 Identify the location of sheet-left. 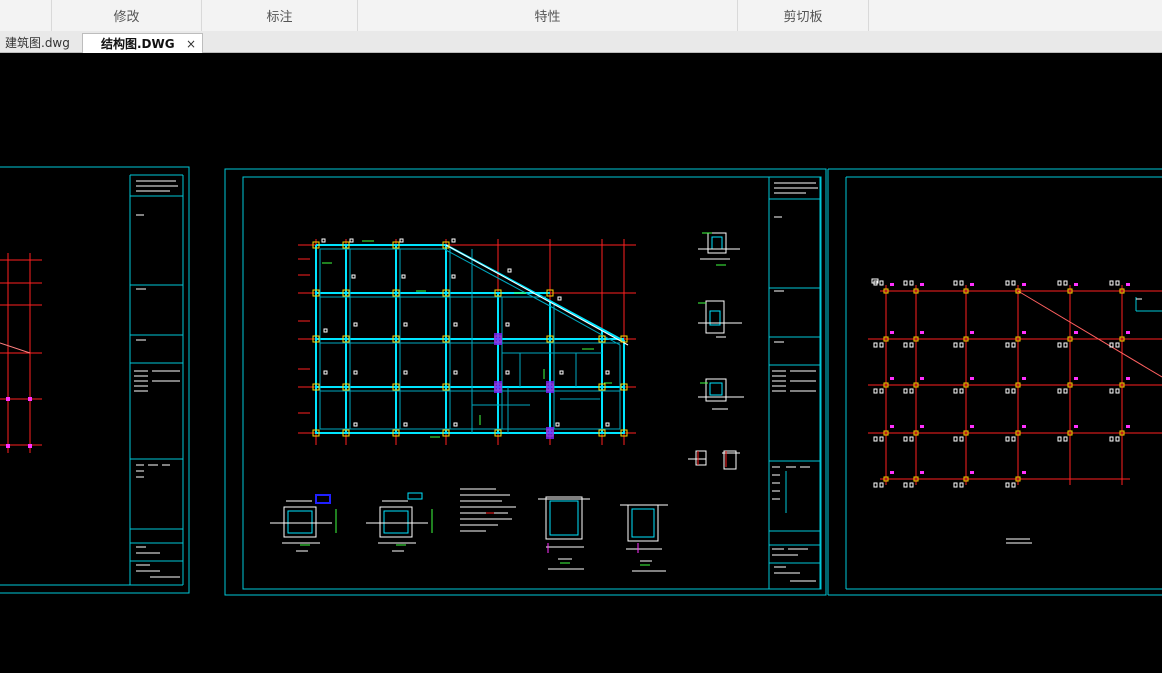
(95, 380).